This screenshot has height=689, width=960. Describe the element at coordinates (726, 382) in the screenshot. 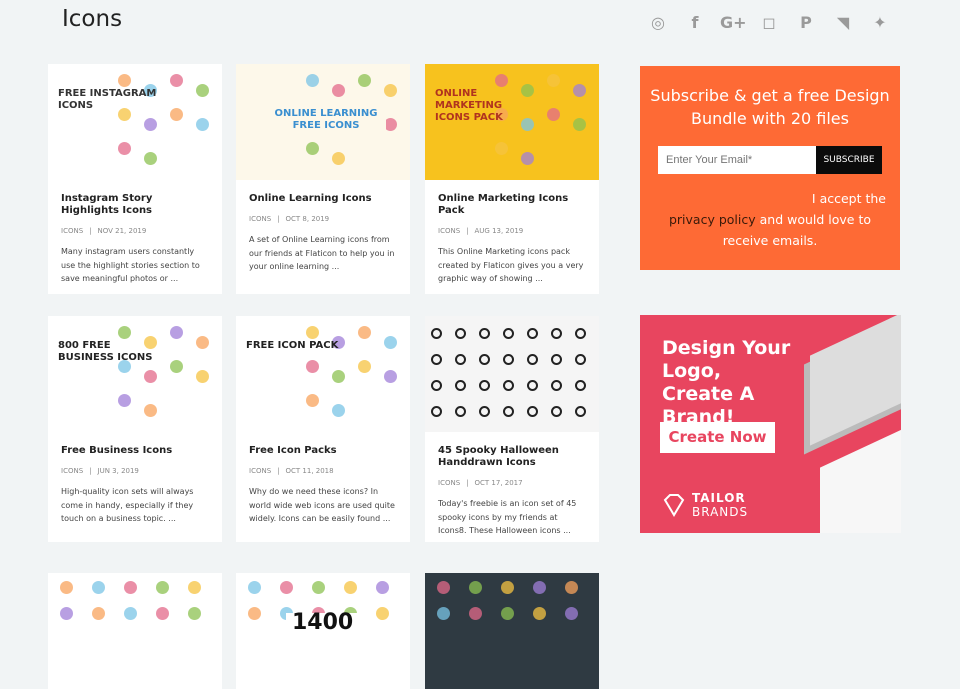

I see `ad-headline: Design Your Logo, Create A Brand!` at that location.